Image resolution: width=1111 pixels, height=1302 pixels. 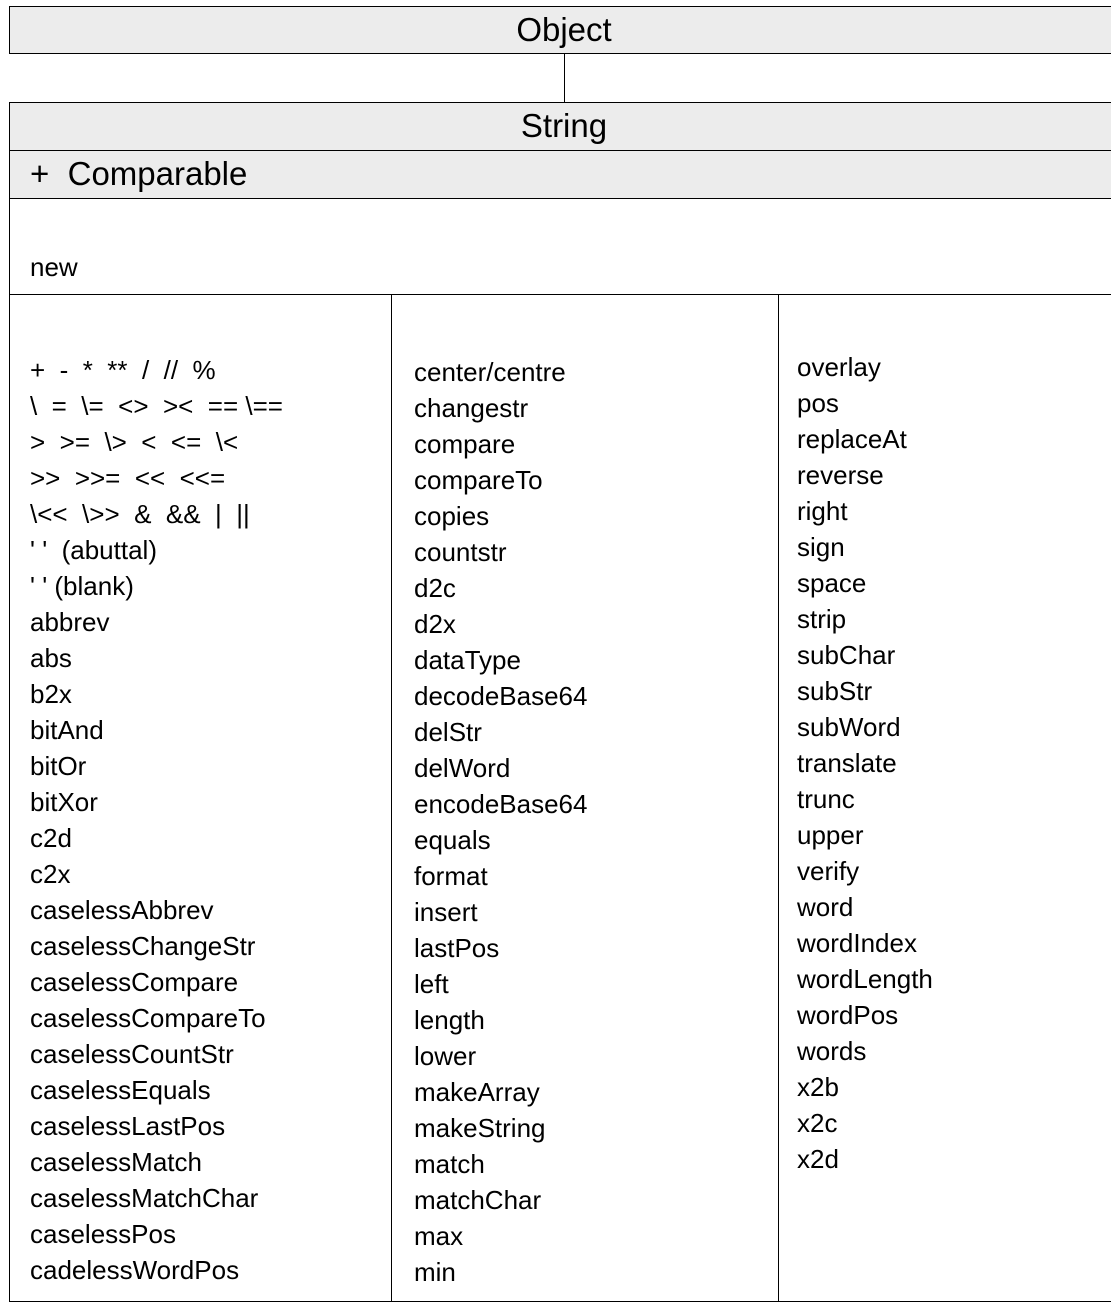 What do you see at coordinates (839, 367) in the screenshot?
I see `method-name: overlay` at bounding box center [839, 367].